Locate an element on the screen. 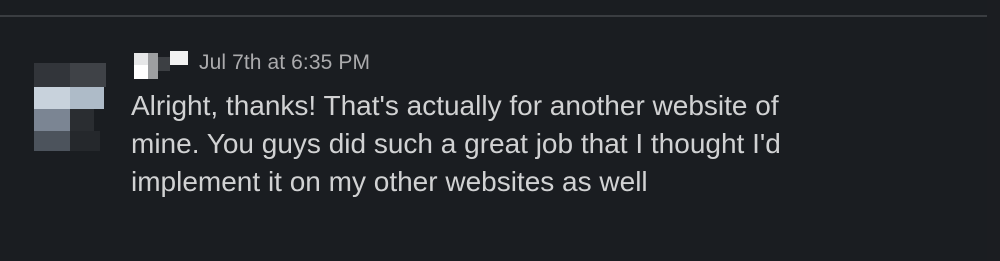 This screenshot has width=1000, height=261. panel-edge is located at coordinates (993, 130).